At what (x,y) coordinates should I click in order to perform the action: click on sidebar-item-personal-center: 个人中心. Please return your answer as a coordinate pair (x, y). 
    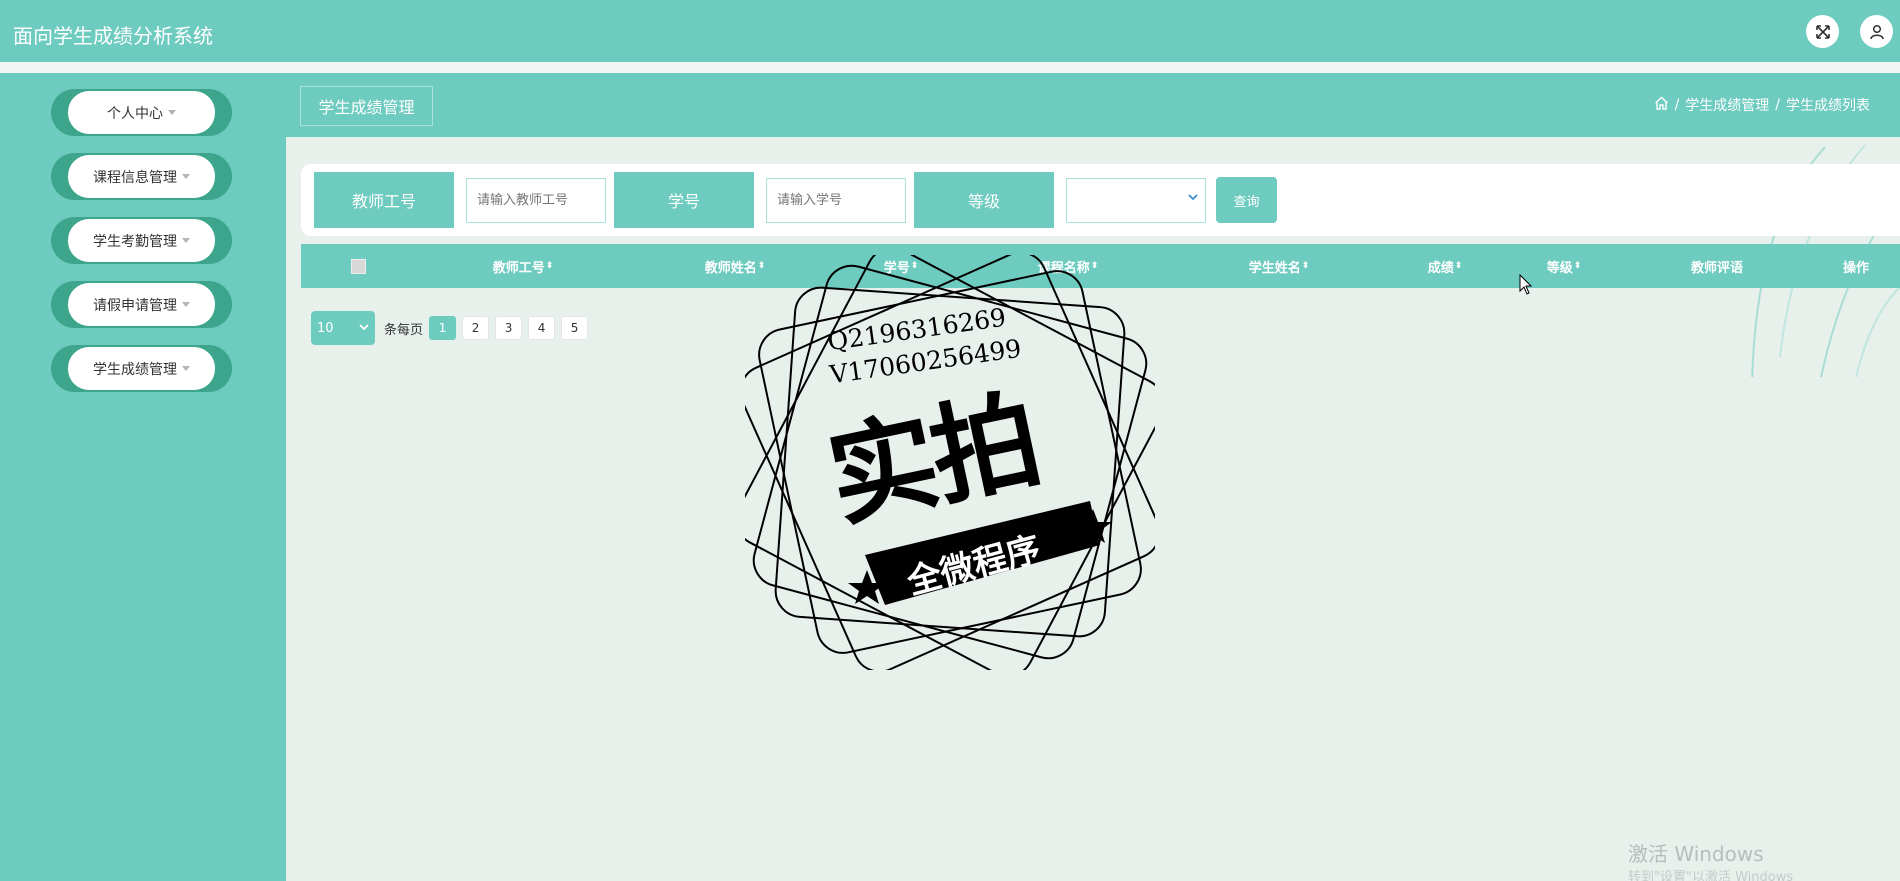
    Looking at the image, I should click on (141, 112).